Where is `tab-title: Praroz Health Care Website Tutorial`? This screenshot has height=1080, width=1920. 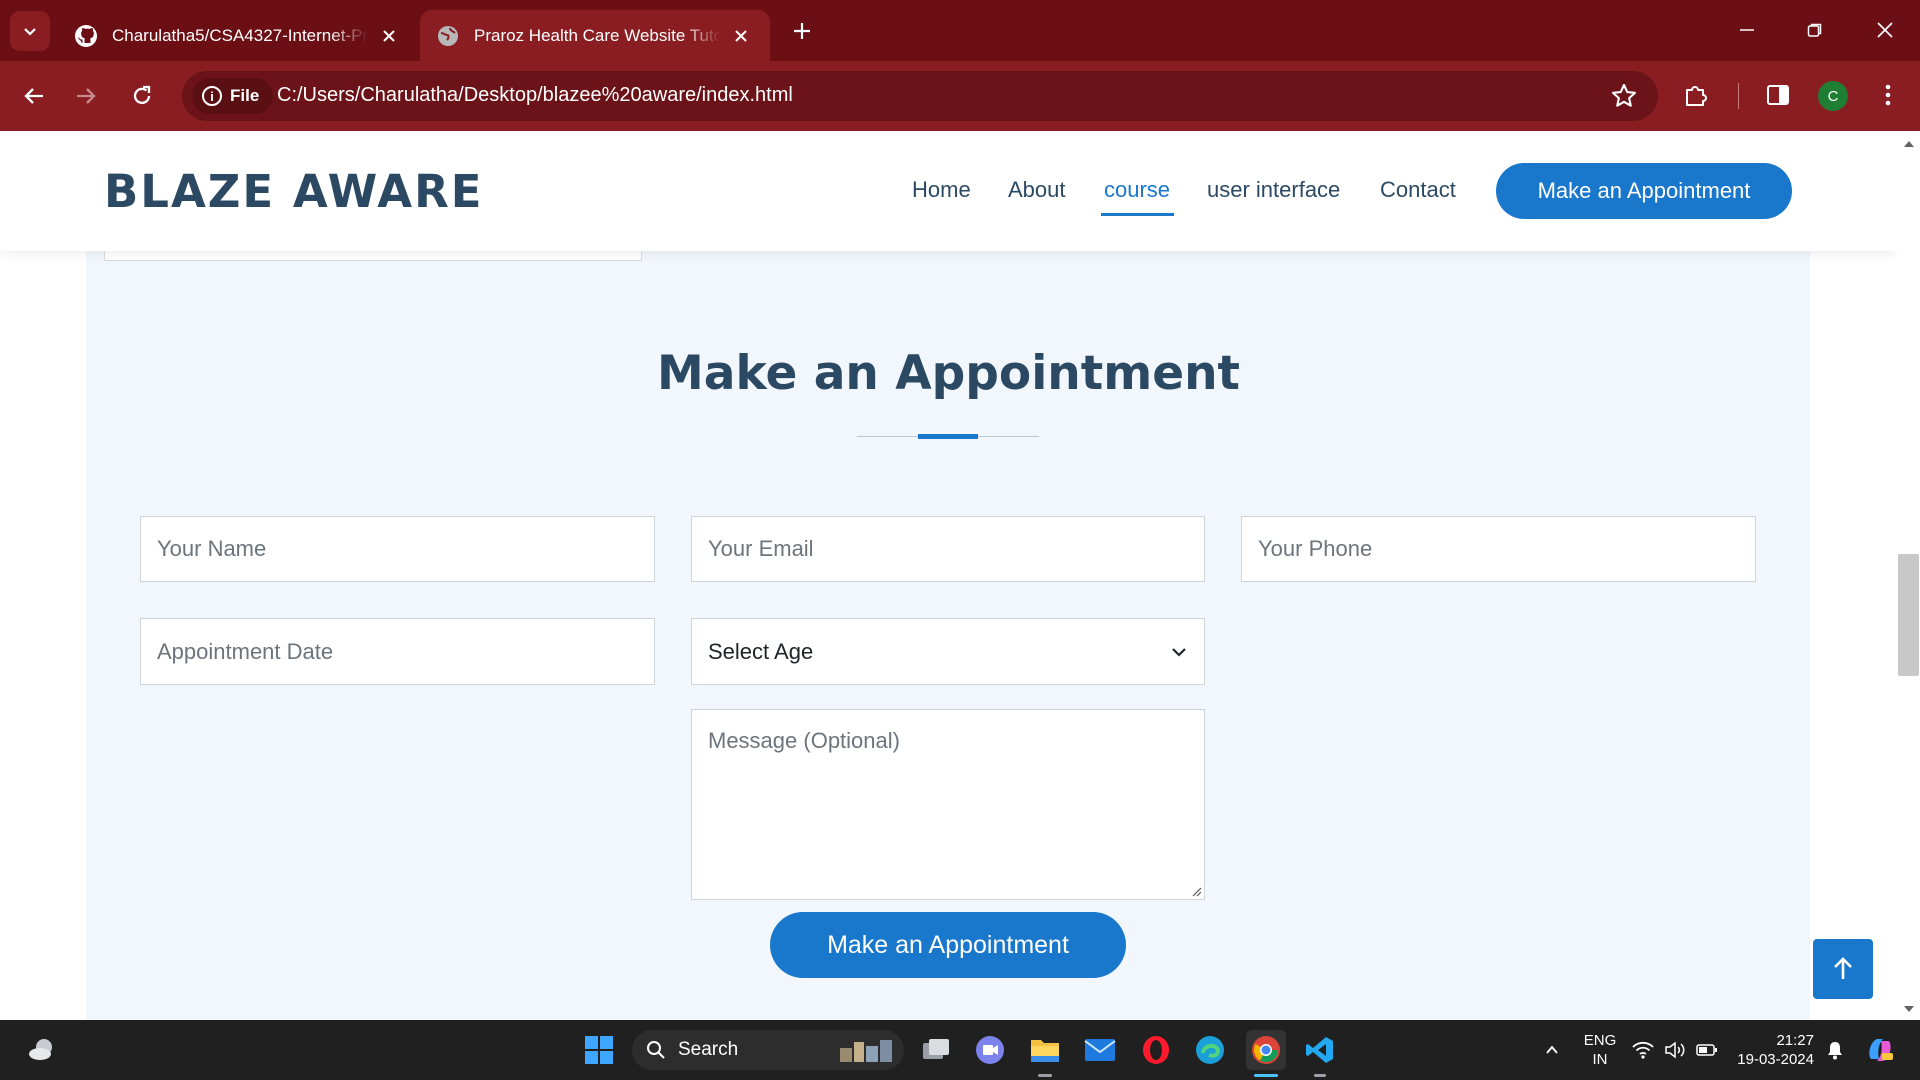 tab-title: Praroz Health Care Website Tutorial is located at coordinates (597, 35).